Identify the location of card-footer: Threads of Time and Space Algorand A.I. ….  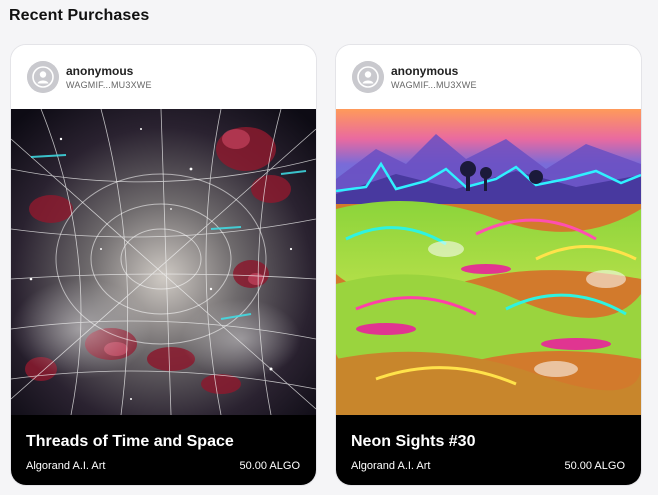
(163, 450).